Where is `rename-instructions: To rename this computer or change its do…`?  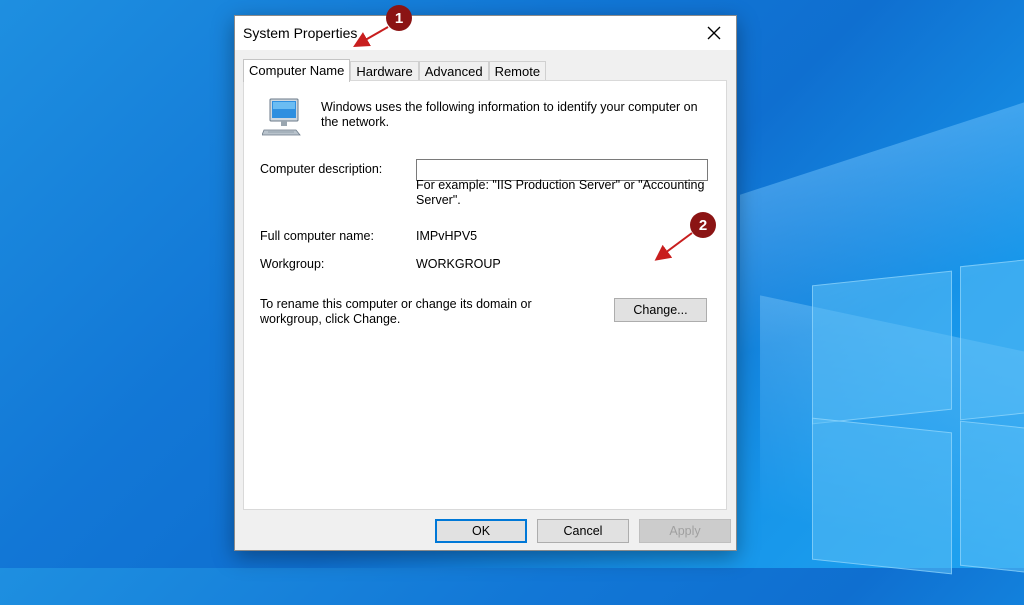
rename-instructions: To rename this computer or change its do… is located at coordinates (396, 311).